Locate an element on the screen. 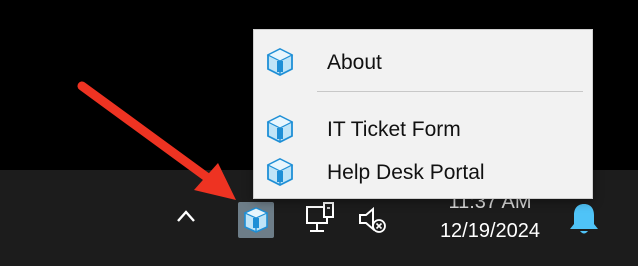 This screenshot has width=638, height=266. show-hidden-icons-button is located at coordinates (186, 216).